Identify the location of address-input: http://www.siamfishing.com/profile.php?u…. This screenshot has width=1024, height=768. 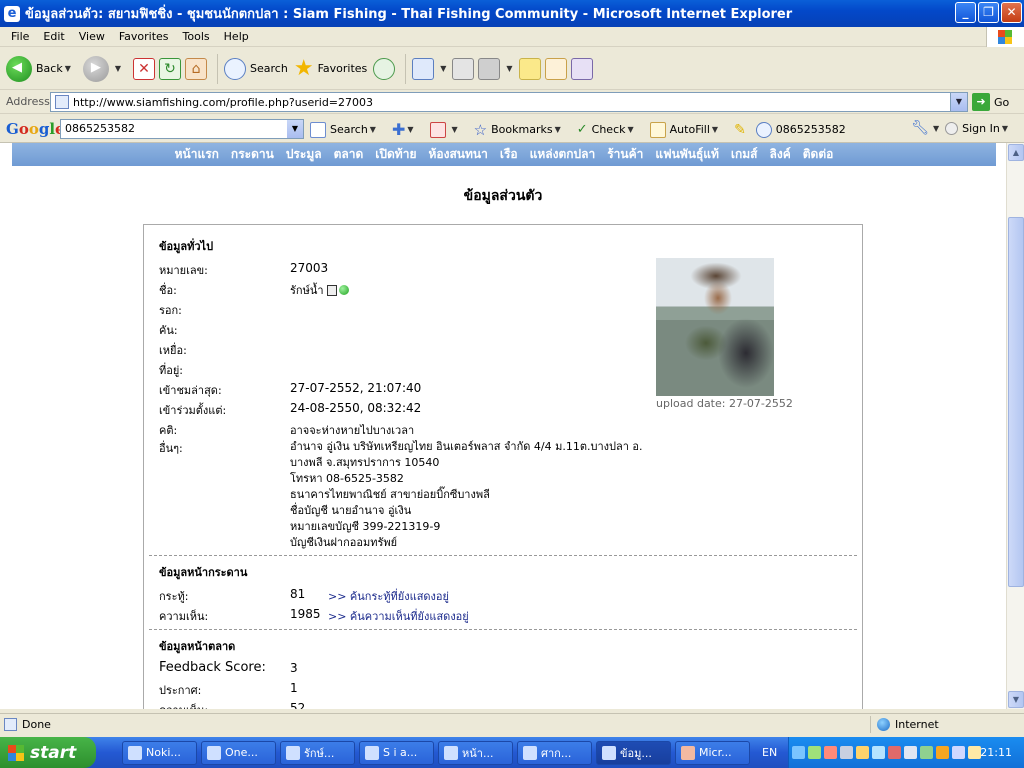
(509, 102).